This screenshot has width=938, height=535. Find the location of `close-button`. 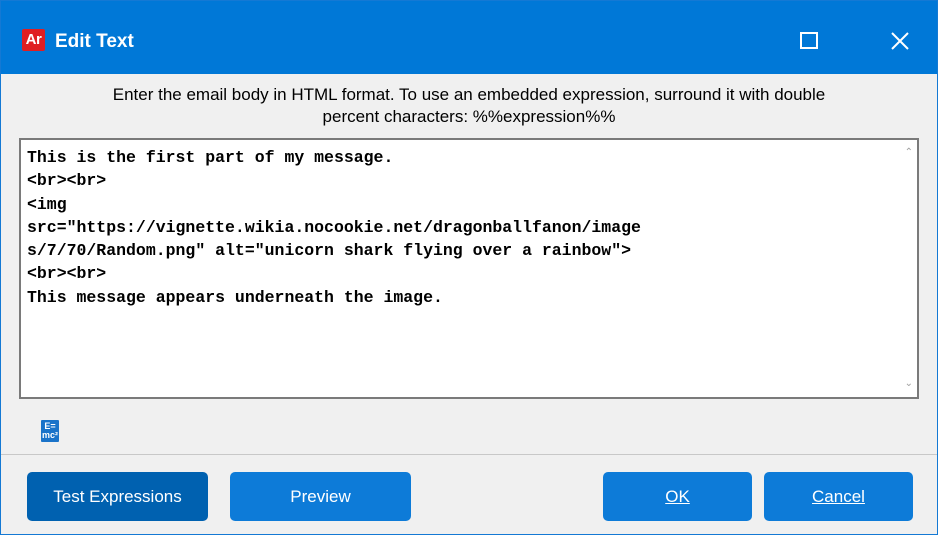

close-button is located at coordinates (899, 41).